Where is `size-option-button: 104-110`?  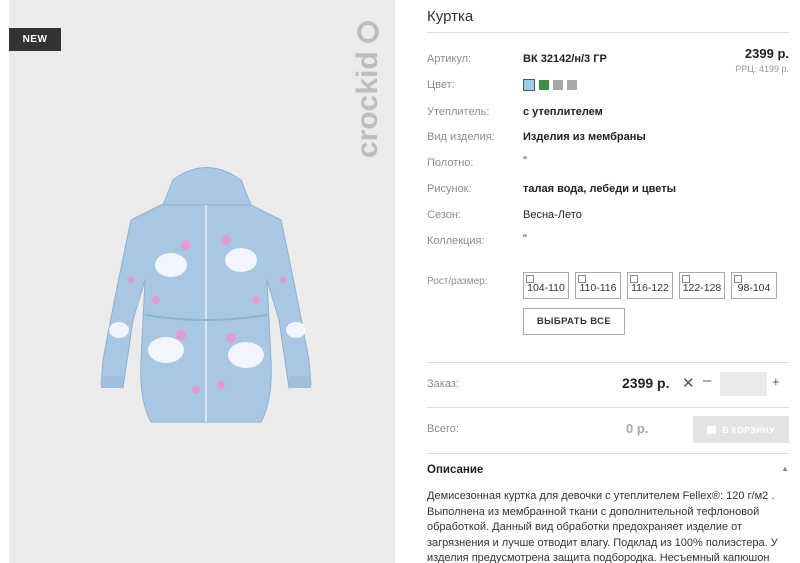
size-option-button: 104-110 is located at coordinates (546, 285).